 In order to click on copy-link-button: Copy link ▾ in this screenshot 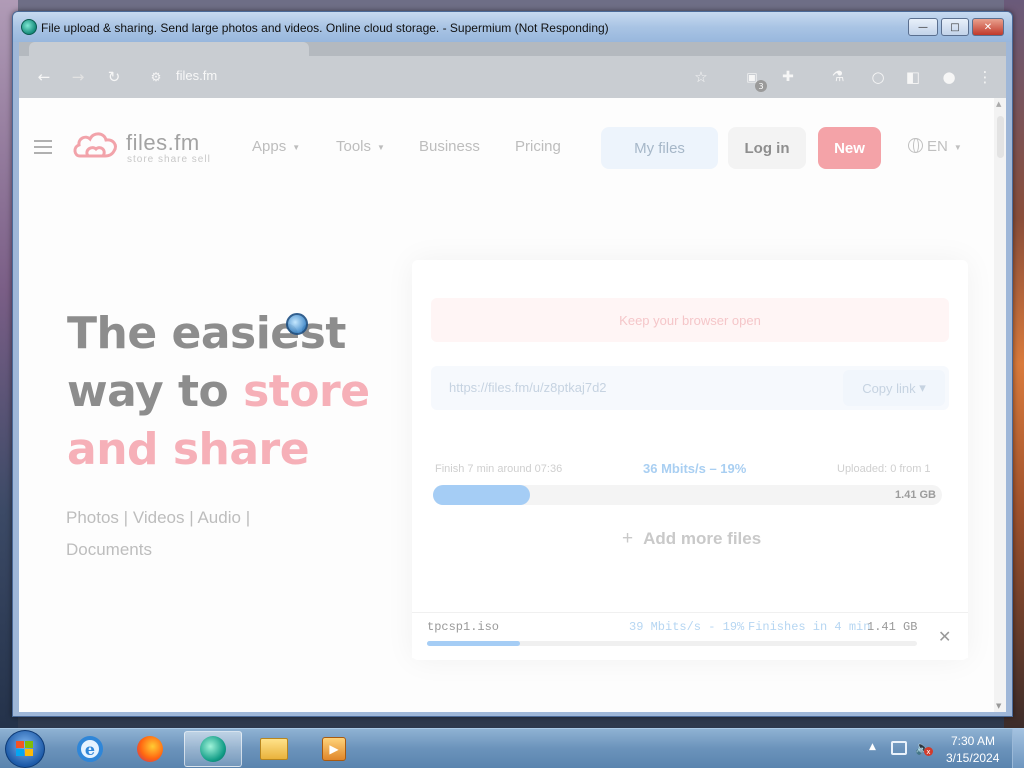, I will do `click(894, 388)`.